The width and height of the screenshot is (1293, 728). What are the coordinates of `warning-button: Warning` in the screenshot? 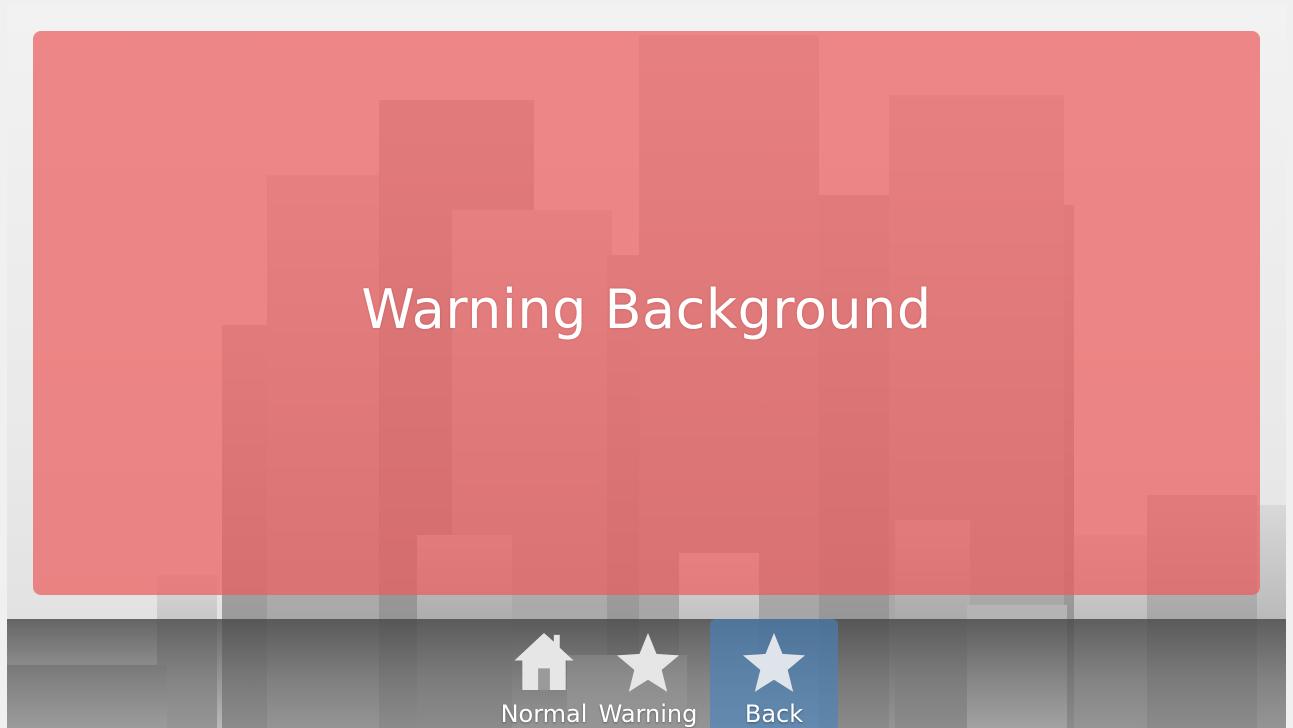 It's located at (648, 673).